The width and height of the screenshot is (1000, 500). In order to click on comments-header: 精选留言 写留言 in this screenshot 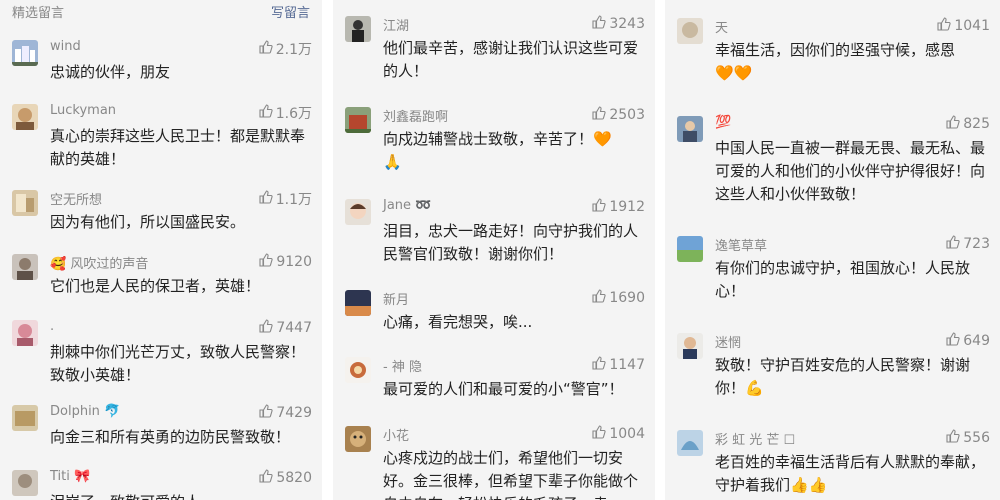, I will do `click(161, 11)`.